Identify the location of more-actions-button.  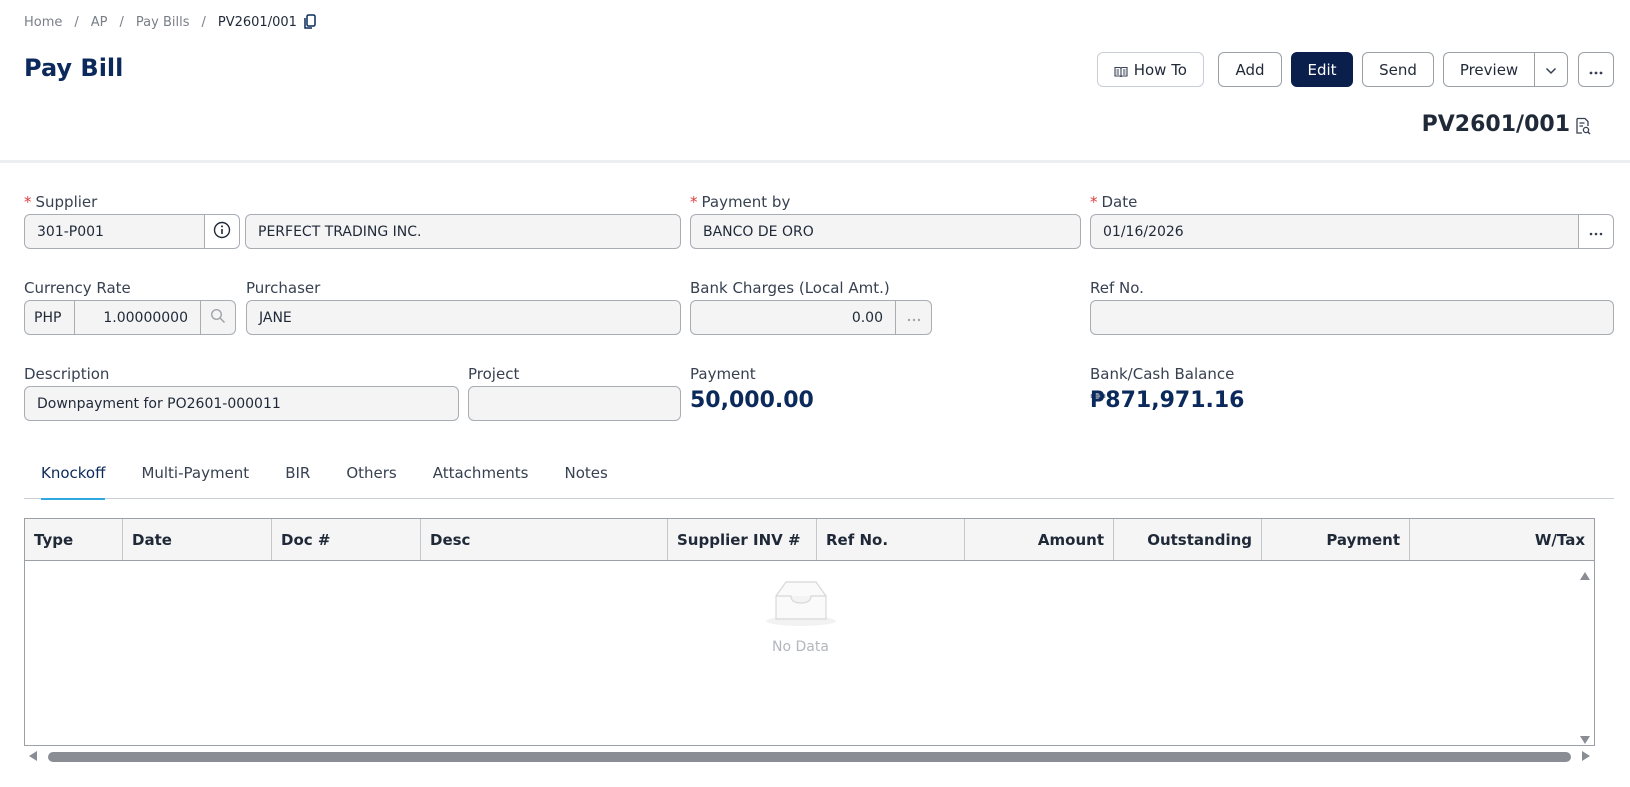
(1596, 69).